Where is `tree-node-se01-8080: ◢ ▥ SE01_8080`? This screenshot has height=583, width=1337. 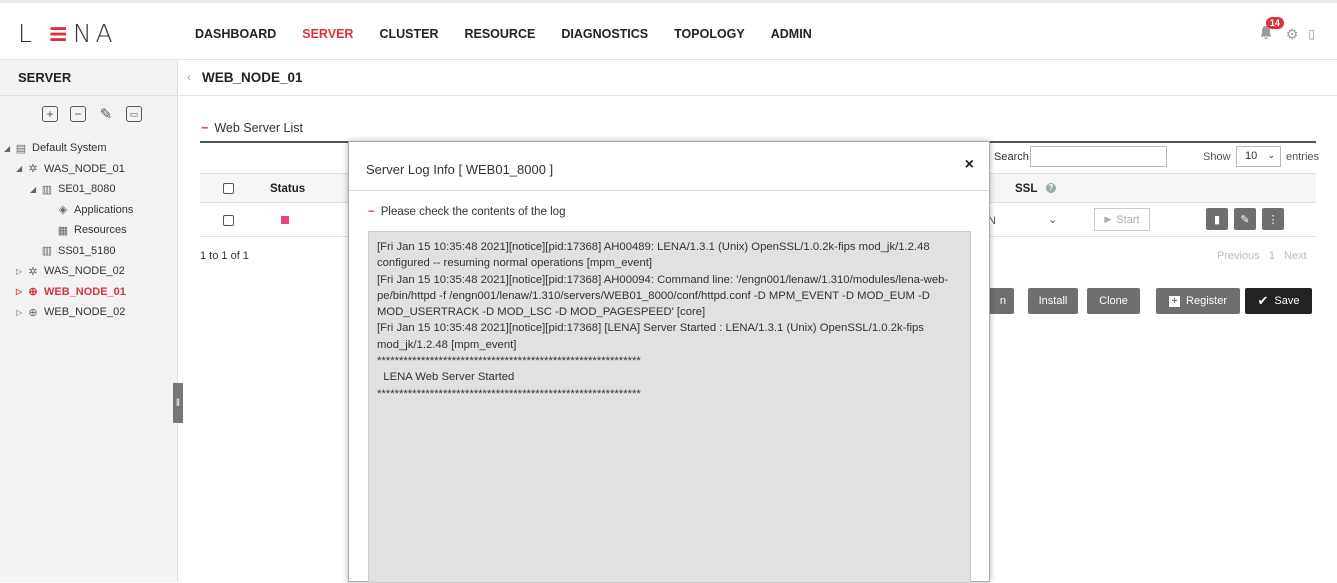 tree-node-se01-8080: ◢ ▥ SE01_8080 is located at coordinates (88, 189).